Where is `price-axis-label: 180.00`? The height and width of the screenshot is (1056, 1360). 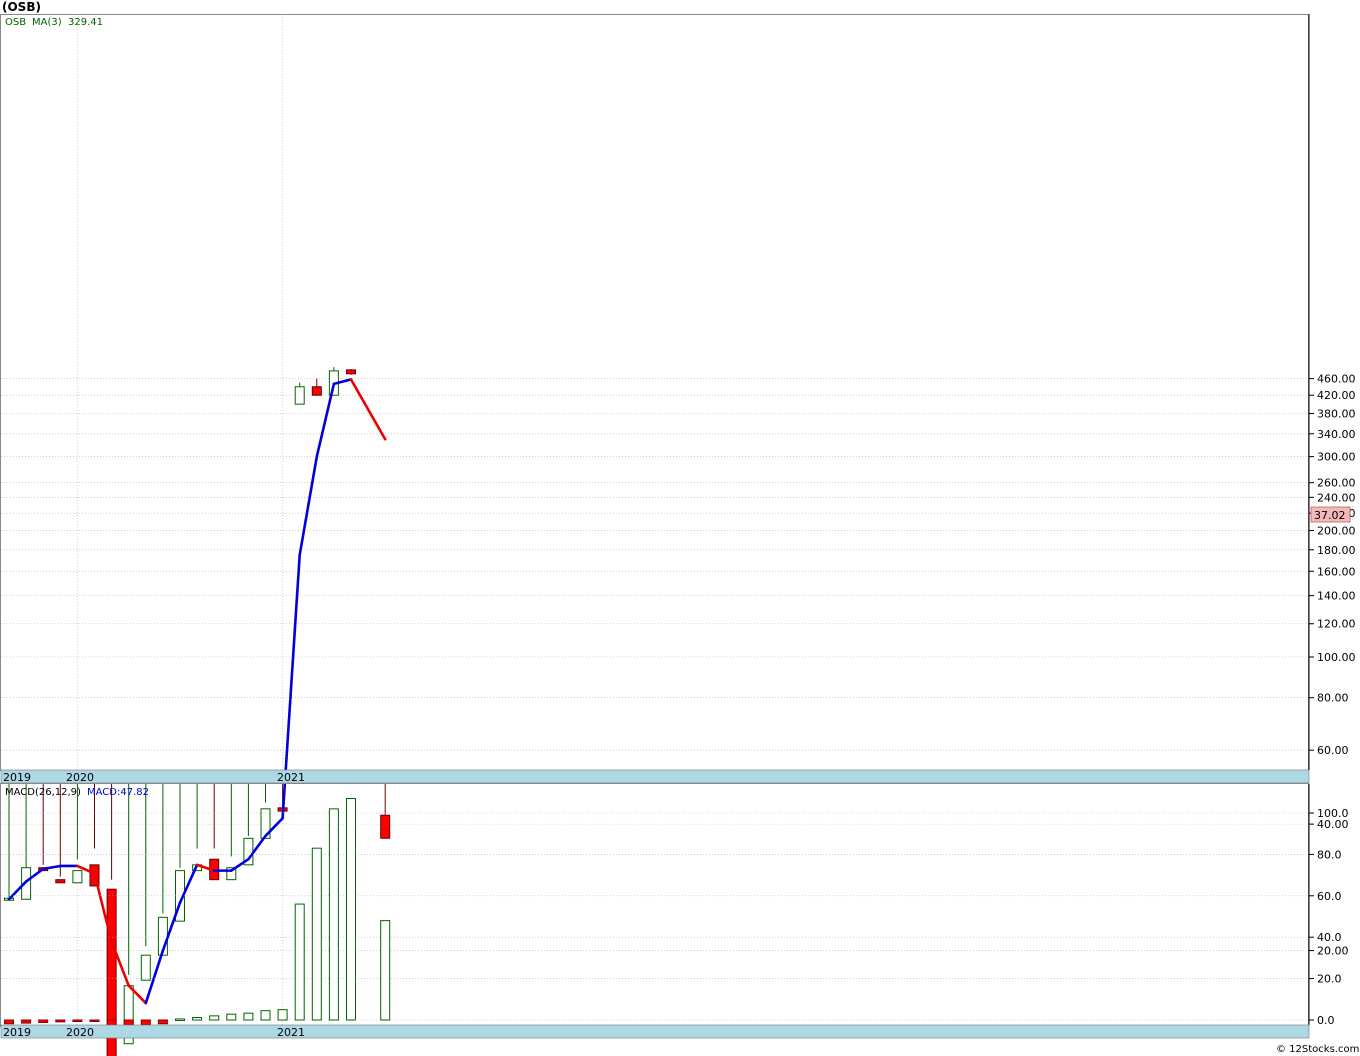 price-axis-label: 180.00 is located at coordinates (1336, 550).